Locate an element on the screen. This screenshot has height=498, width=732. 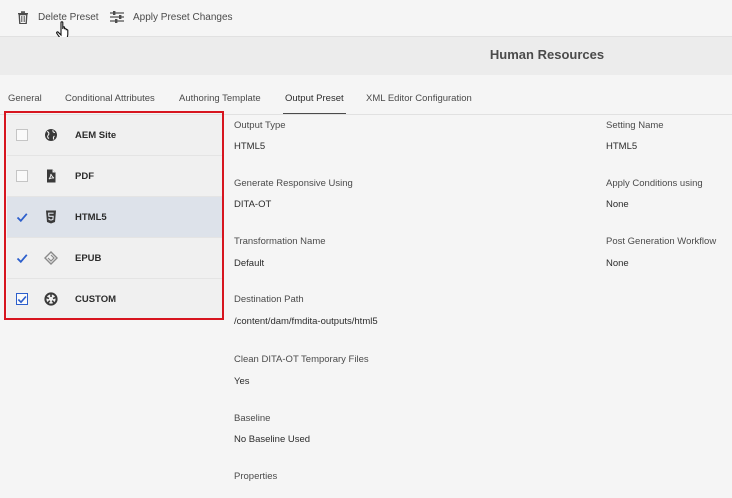
post-generation-workflow-value: None is located at coordinates (617, 263).